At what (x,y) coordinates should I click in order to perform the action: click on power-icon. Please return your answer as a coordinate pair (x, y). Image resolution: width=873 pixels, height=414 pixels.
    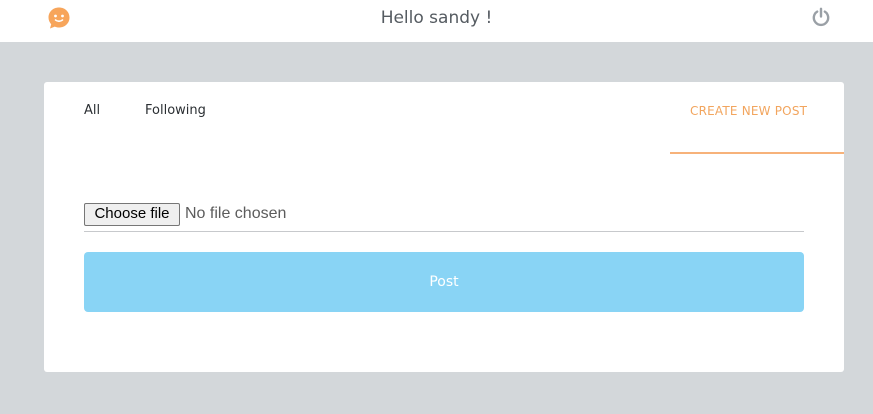
    Looking at the image, I should click on (821, 17).